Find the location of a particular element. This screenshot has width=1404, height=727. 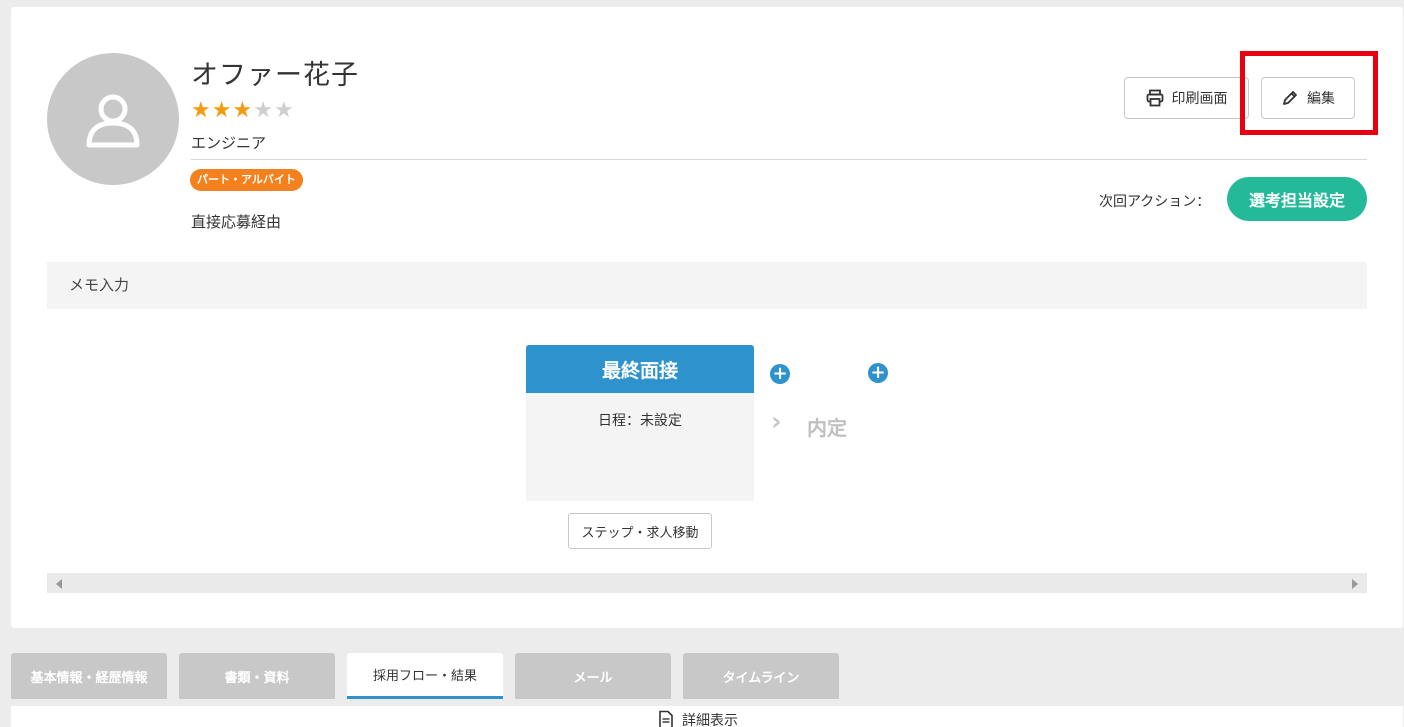

user-avatar-icon is located at coordinates (113, 121).